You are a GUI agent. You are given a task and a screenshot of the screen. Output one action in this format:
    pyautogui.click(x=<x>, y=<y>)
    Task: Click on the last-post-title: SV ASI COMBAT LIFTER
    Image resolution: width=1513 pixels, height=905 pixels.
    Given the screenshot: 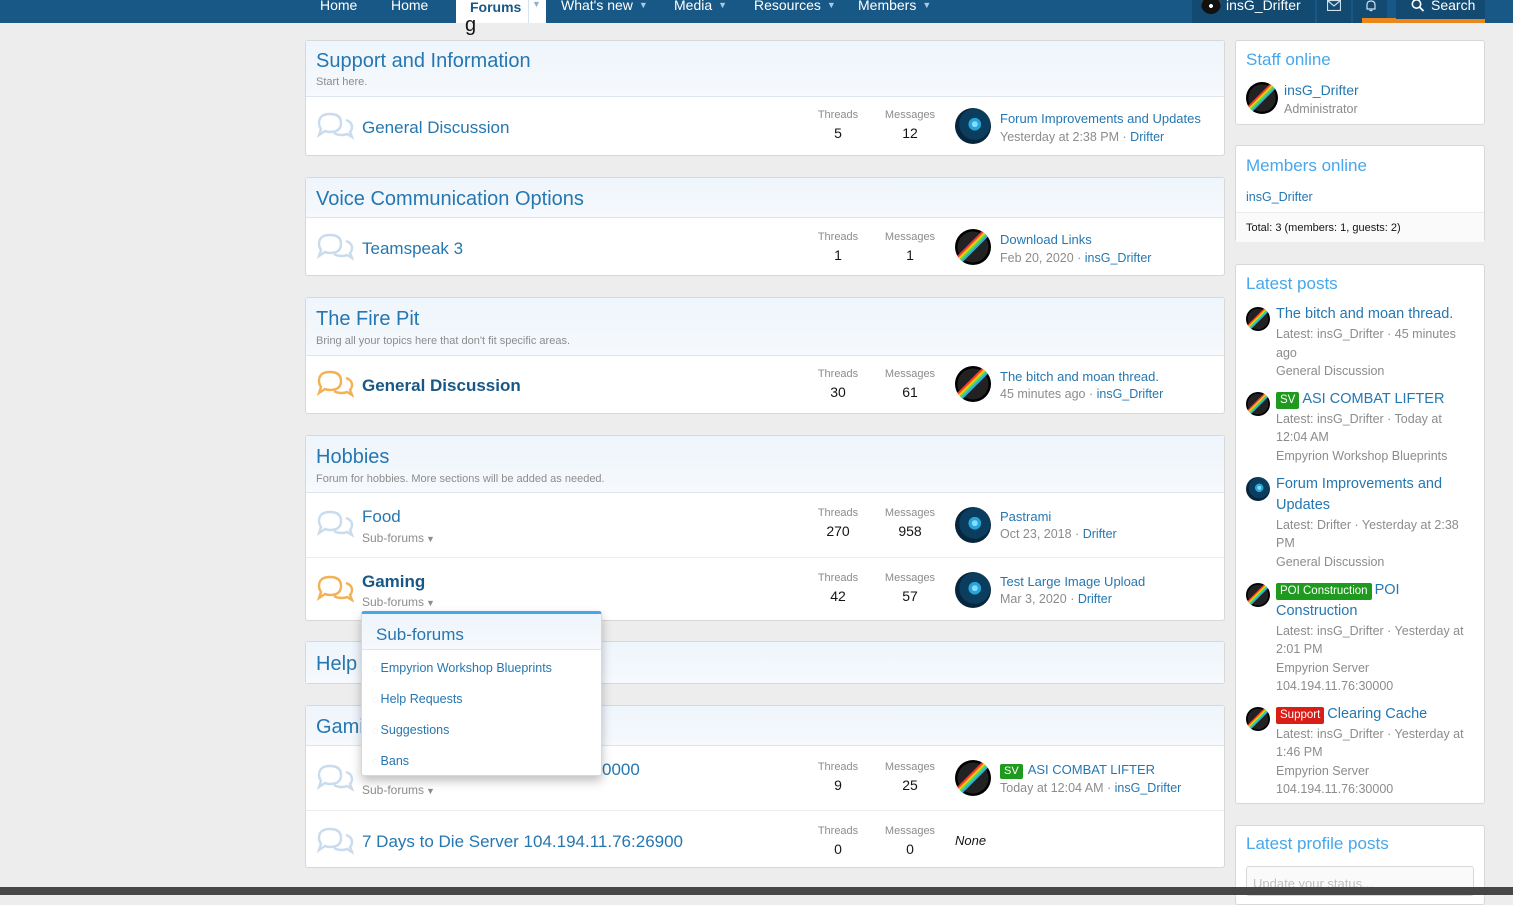 What is the action you would take?
    pyautogui.click(x=1077, y=770)
    